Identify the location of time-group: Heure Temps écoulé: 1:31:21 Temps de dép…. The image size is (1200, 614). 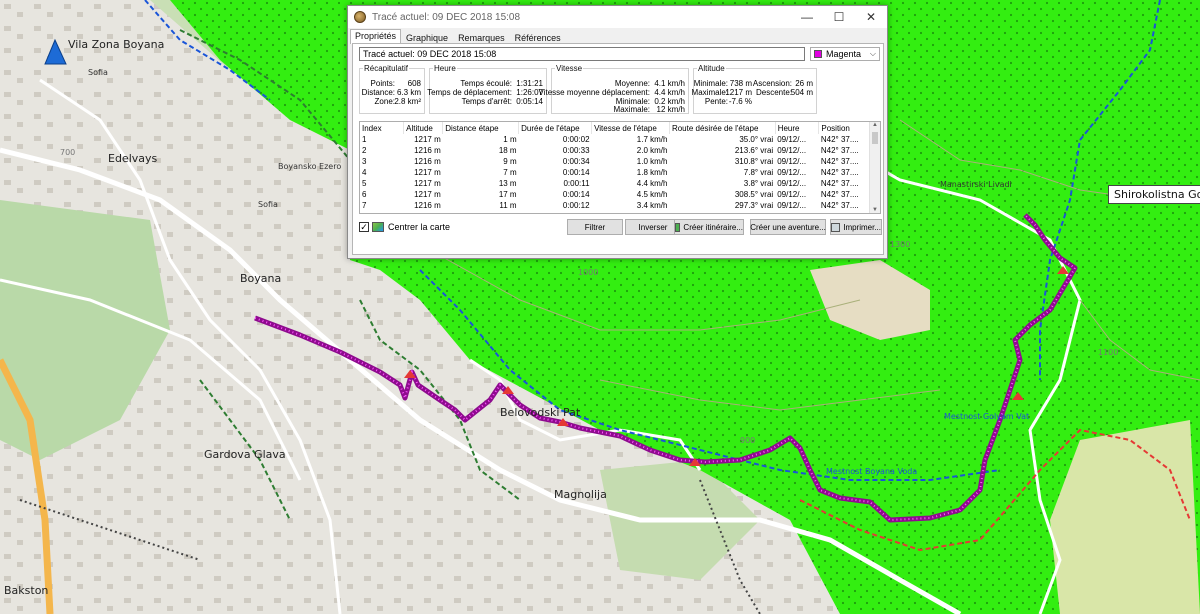
(487, 89).